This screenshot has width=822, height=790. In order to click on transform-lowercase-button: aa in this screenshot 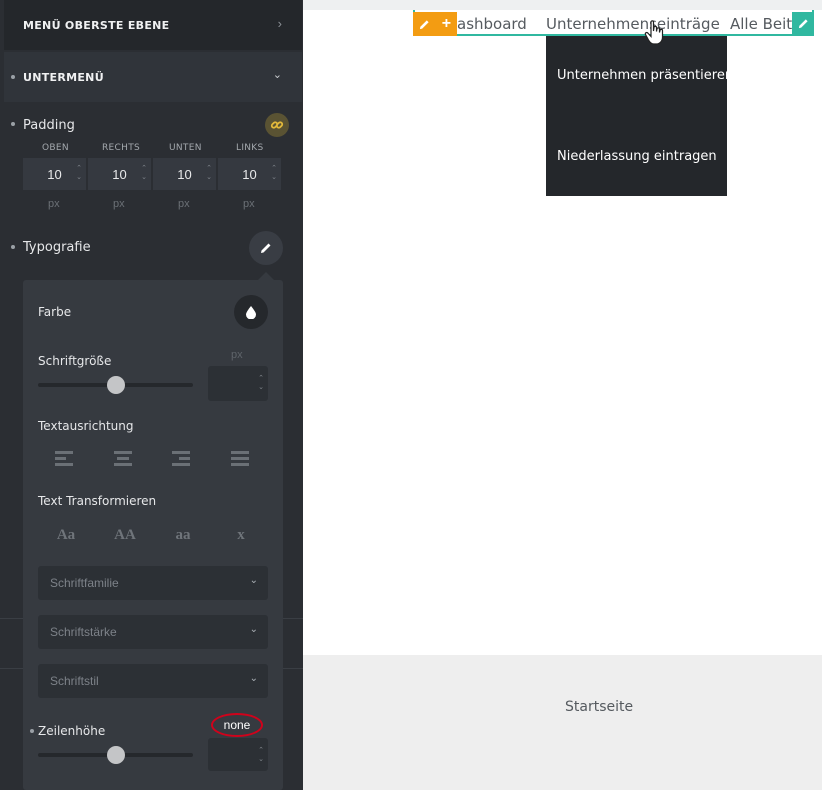, I will do `click(183, 535)`.